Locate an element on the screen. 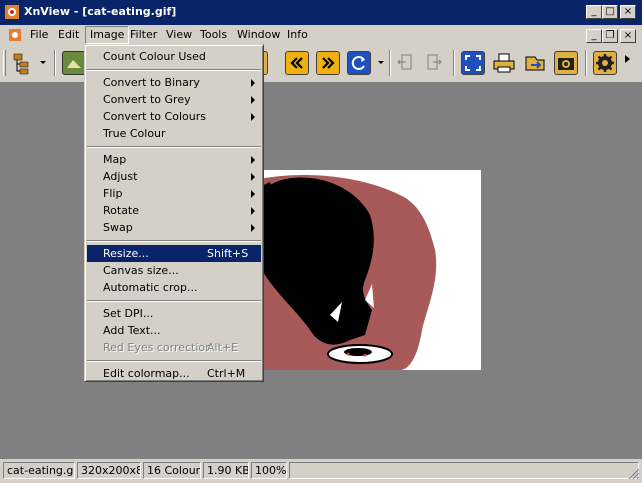 This screenshot has width=642, height=483. menu-item-label: Convert to Binary is located at coordinates (151, 82).